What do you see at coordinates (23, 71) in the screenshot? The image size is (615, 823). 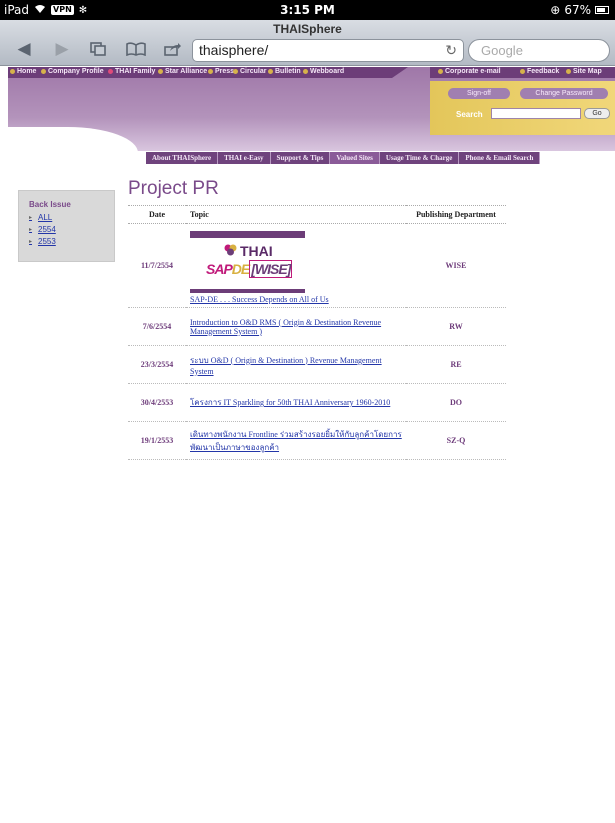 I see `nav-home: Home` at bounding box center [23, 71].